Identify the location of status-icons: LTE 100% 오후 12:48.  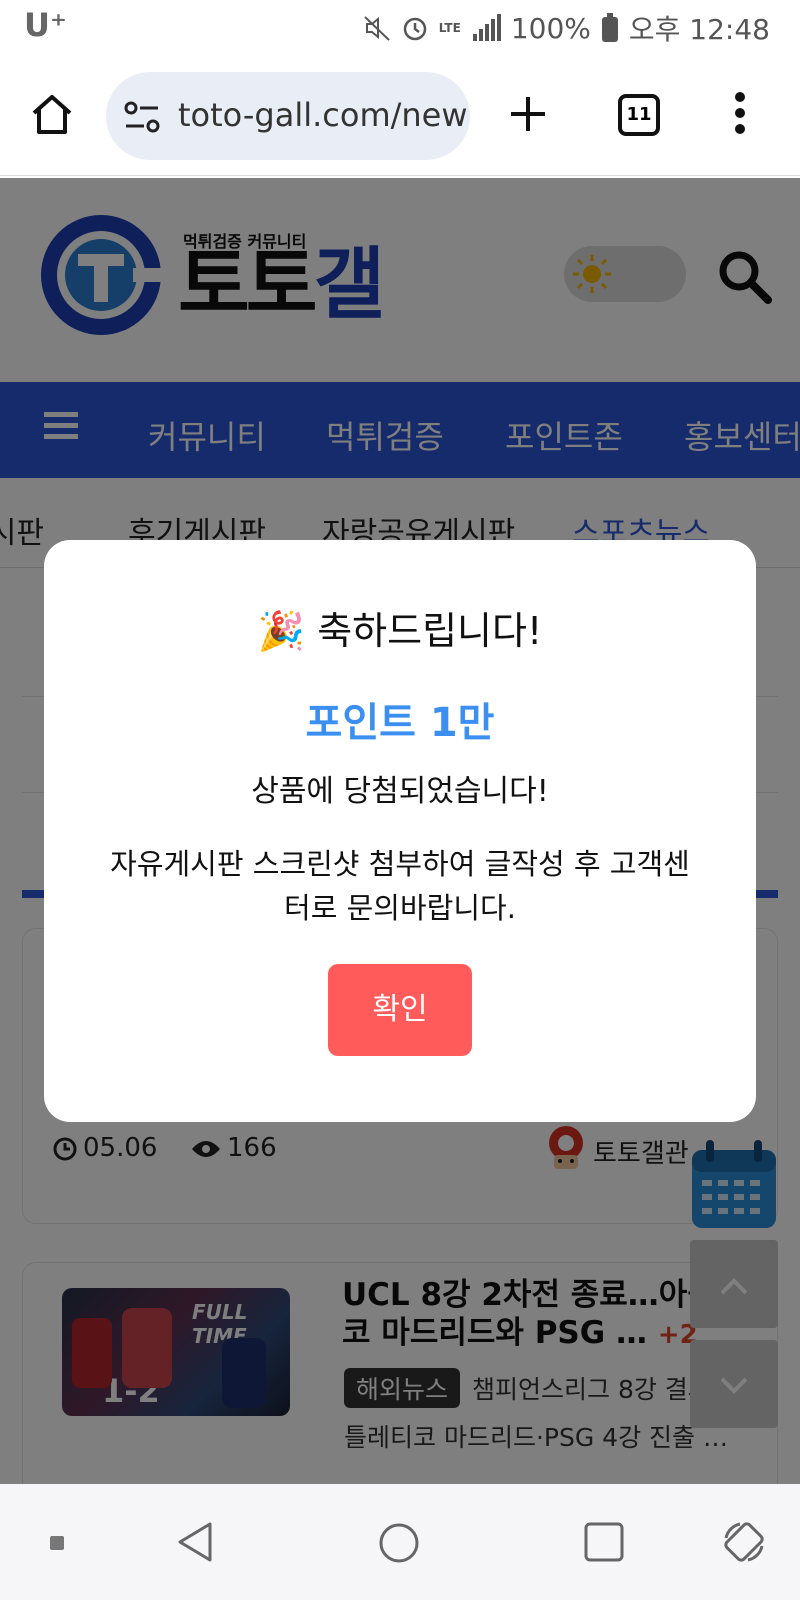
(566, 28).